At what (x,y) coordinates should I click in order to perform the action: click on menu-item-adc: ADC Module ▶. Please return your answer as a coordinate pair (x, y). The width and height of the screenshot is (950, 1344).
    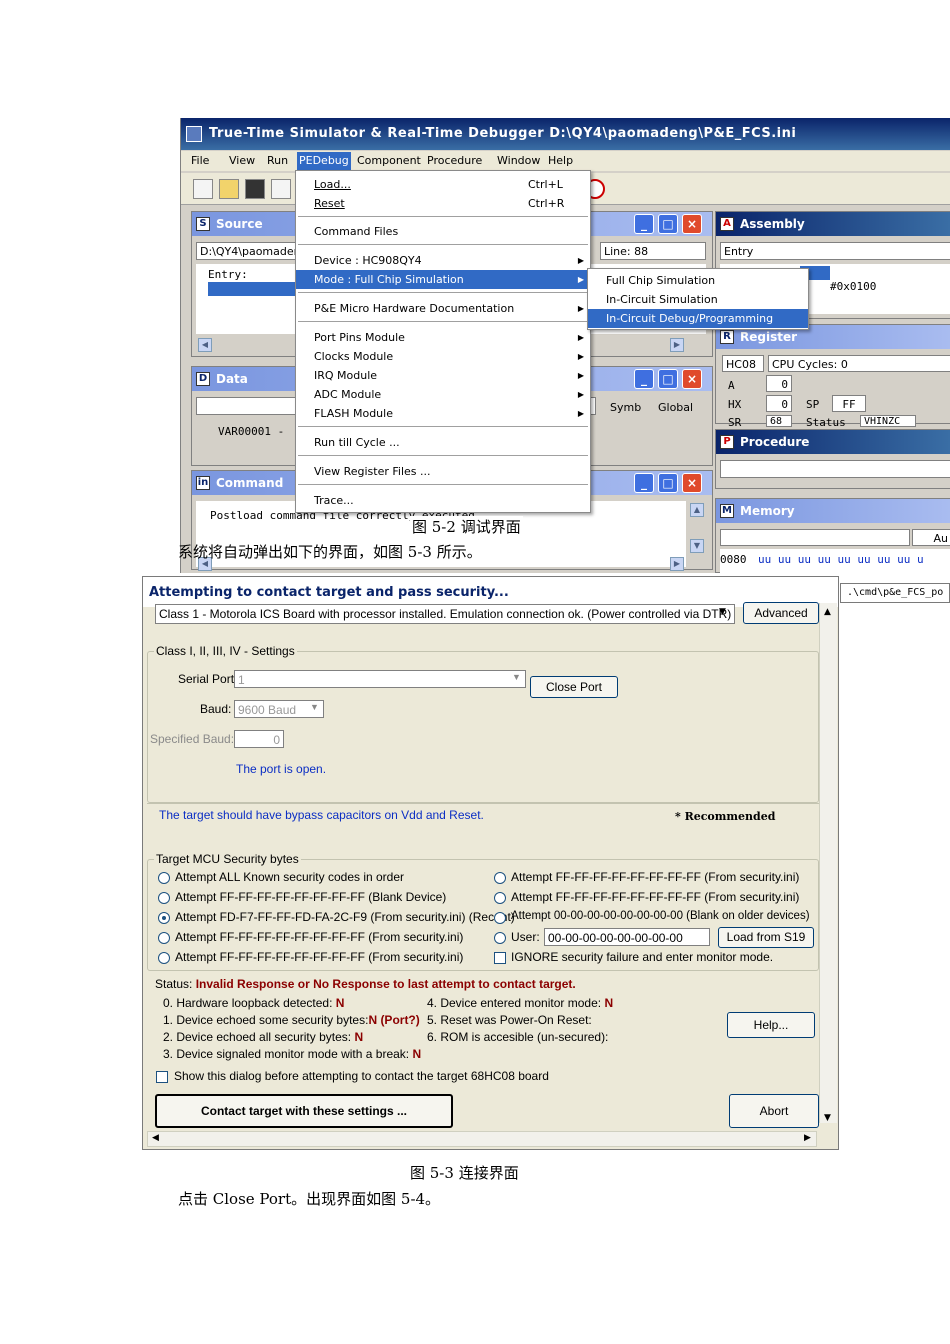
    Looking at the image, I should click on (443, 394).